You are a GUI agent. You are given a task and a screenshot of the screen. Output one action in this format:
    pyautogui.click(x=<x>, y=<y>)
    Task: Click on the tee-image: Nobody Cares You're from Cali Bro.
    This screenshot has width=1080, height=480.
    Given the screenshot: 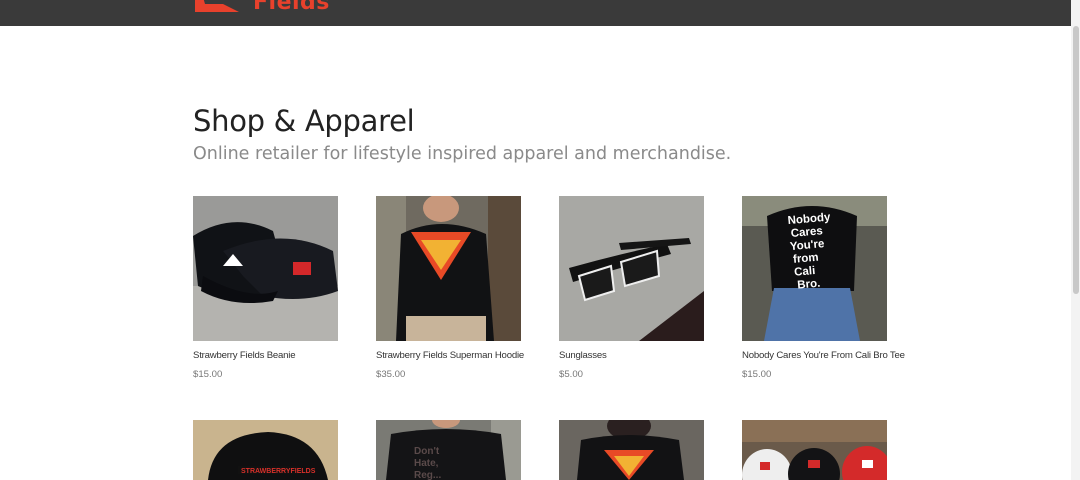 What is the action you would take?
    pyautogui.click(x=814, y=268)
    